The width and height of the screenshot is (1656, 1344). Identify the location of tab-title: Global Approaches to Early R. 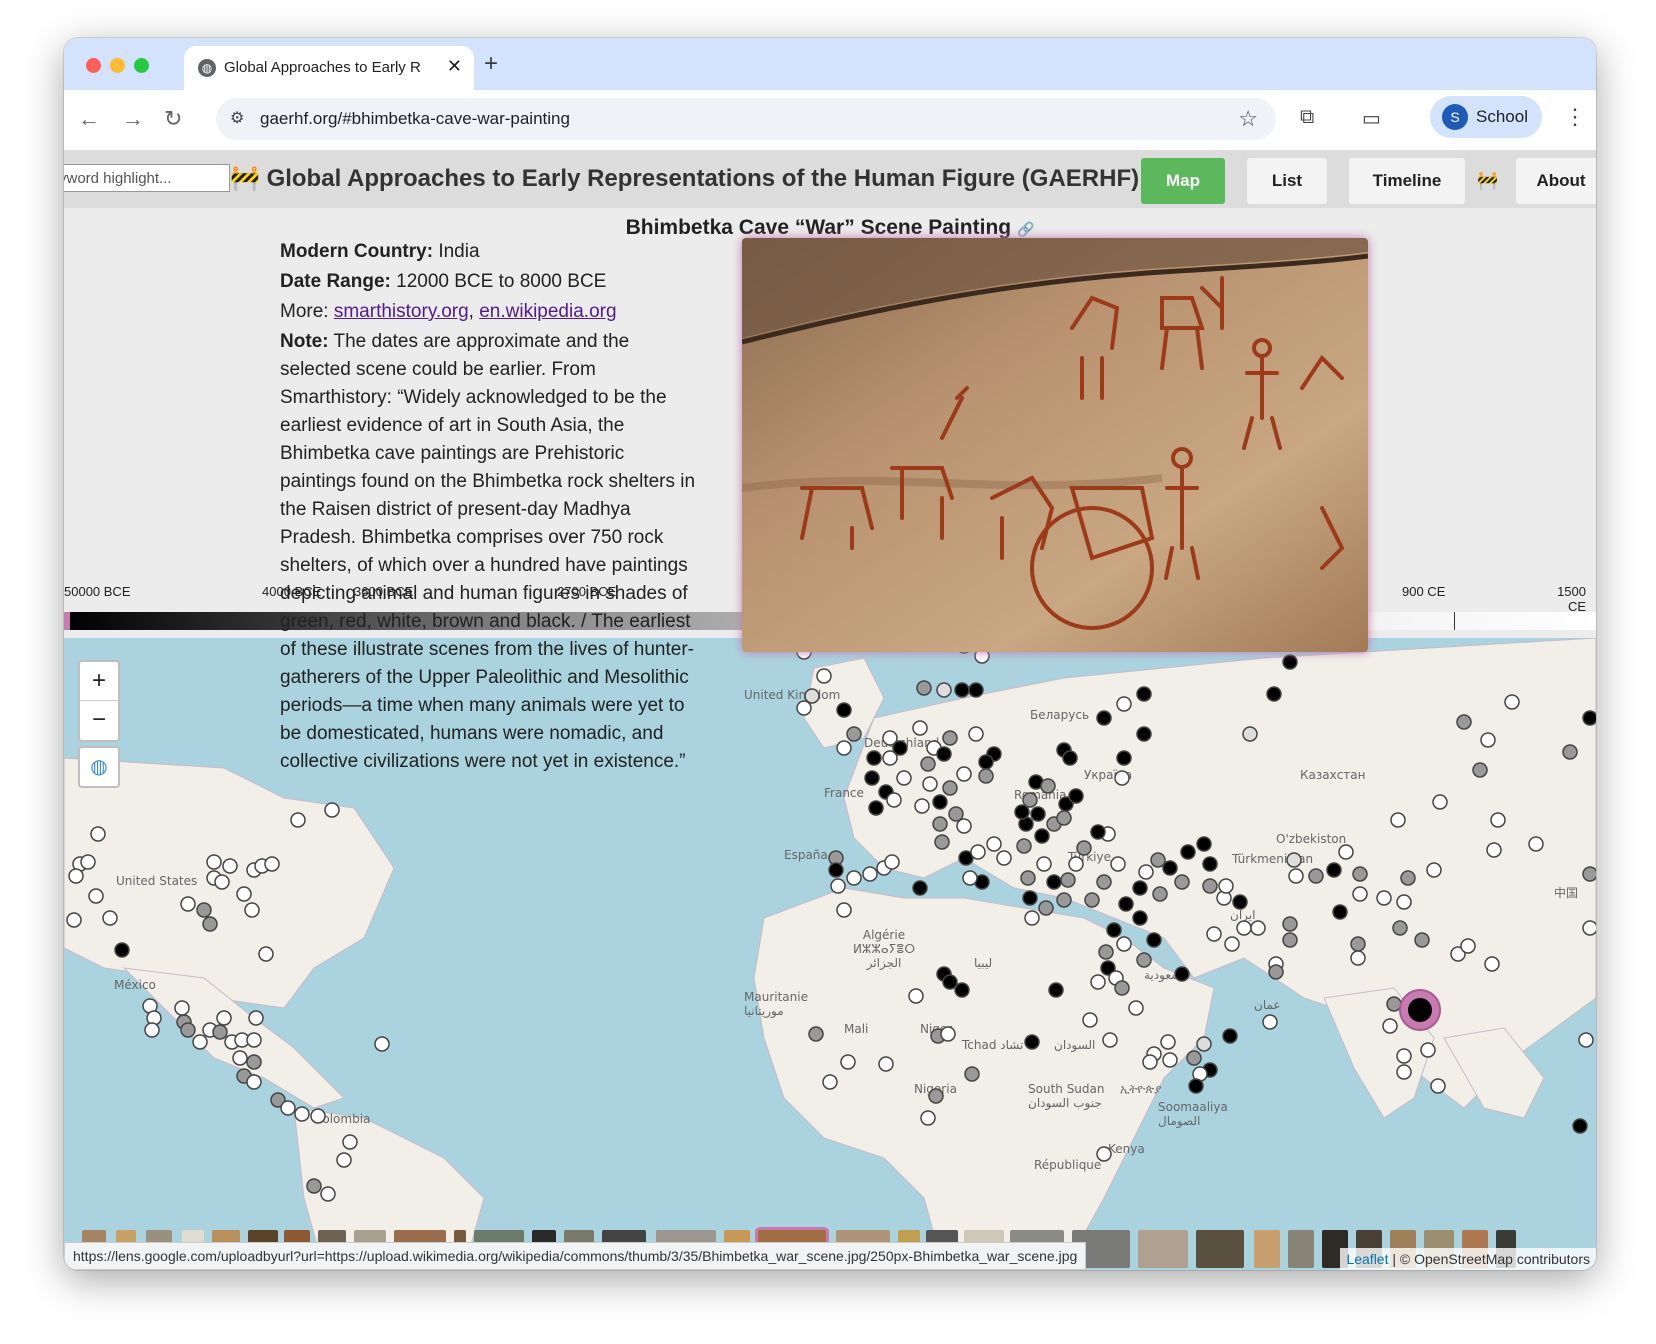
(322, 67).